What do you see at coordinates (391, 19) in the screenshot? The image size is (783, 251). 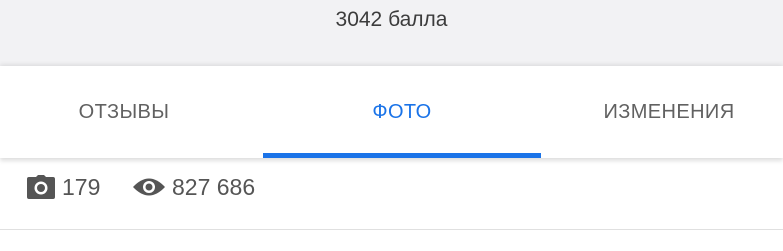 I see `points-total: 3042 балла` at bounding box center [391, 19].